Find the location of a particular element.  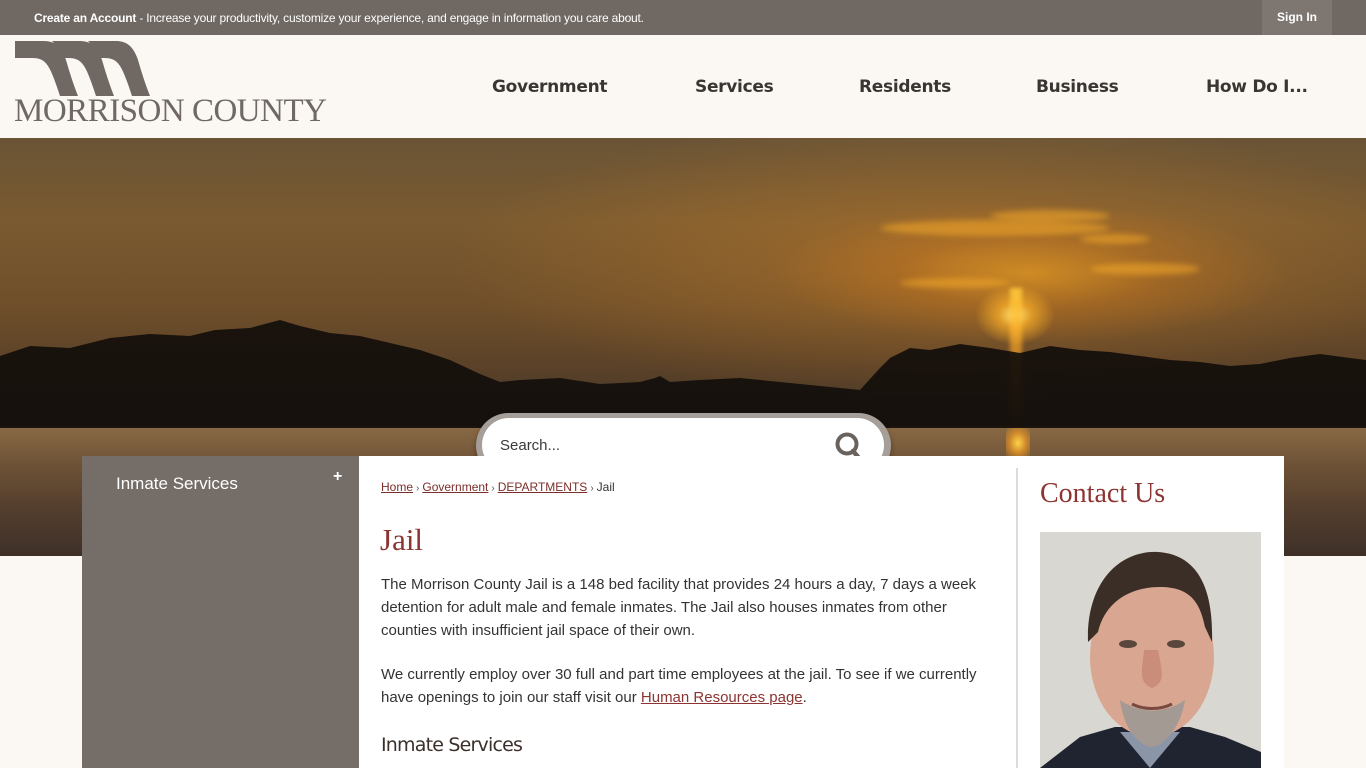

sidebar-item-inmate-services: Inmate Services + is located at coordinates (220, 482).